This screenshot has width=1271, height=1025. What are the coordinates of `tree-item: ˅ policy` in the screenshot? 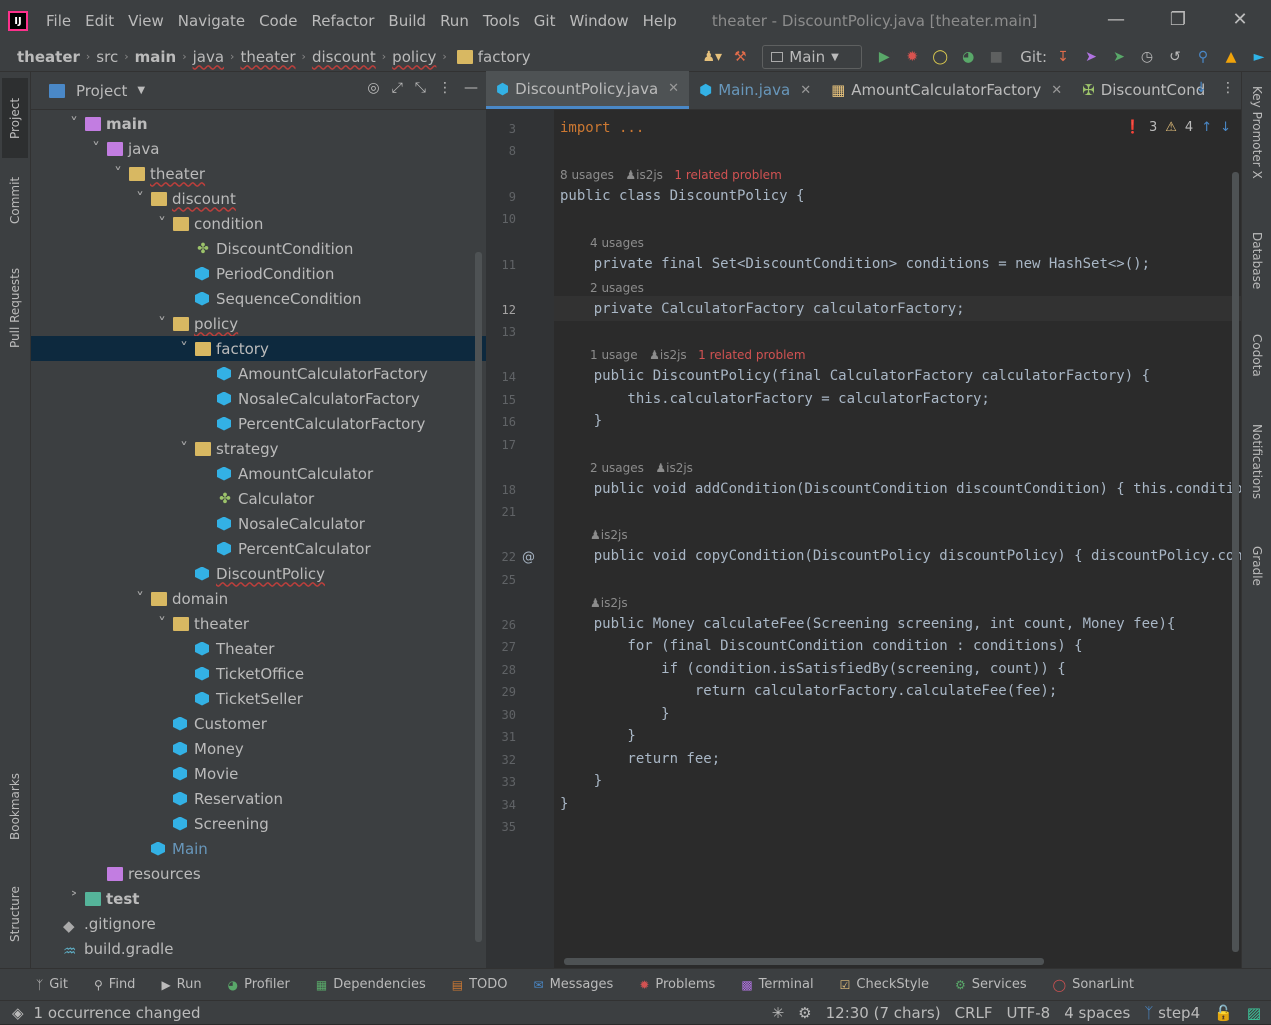 It's located at (258, 323).